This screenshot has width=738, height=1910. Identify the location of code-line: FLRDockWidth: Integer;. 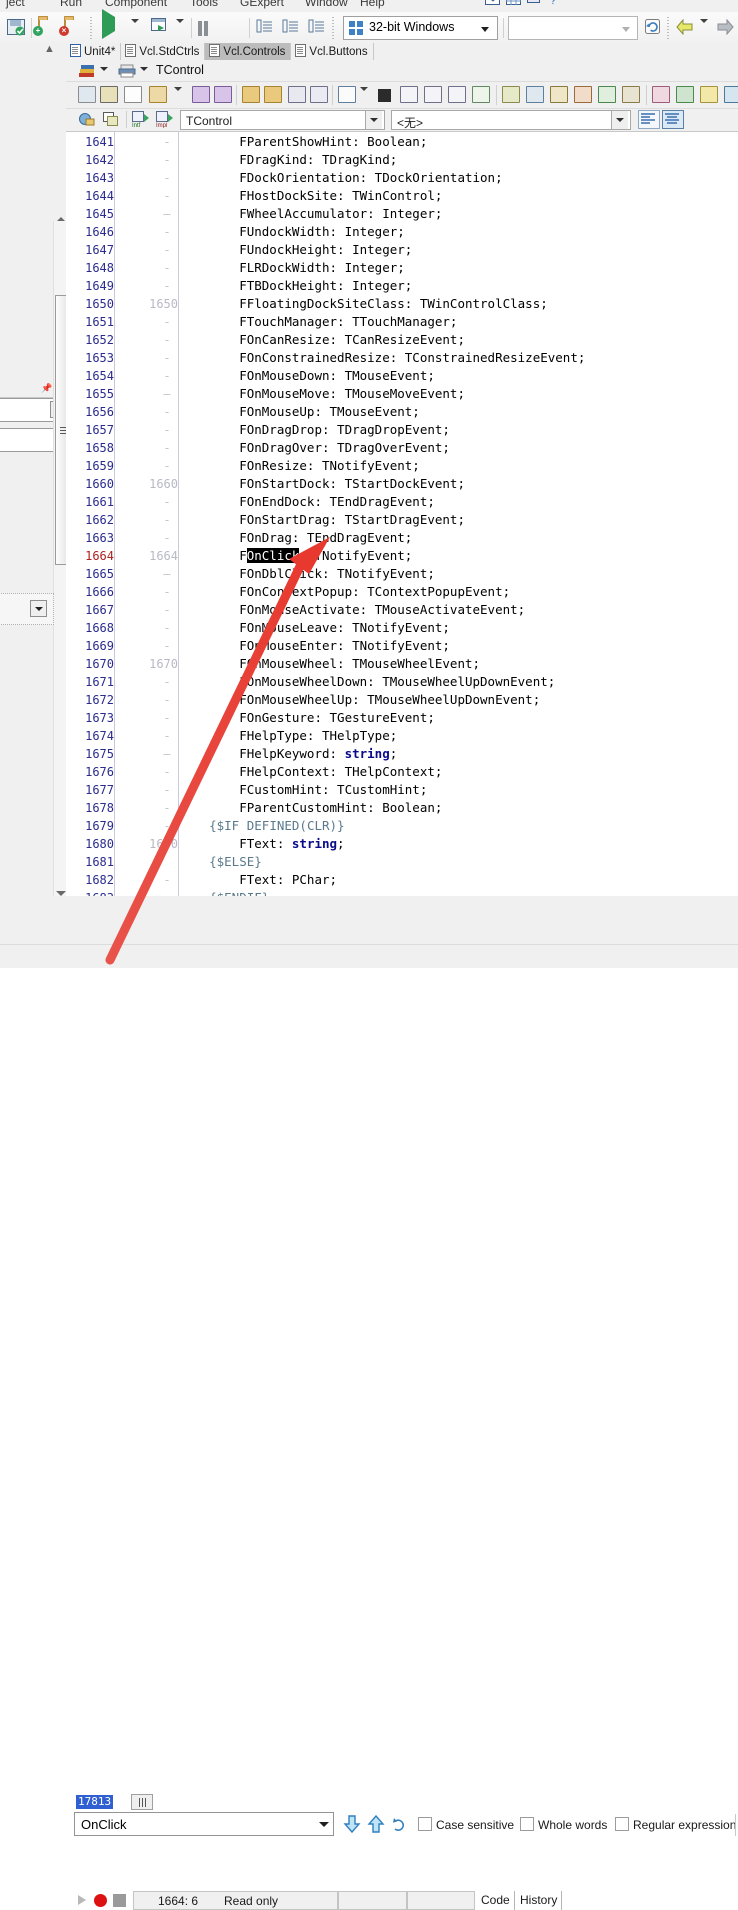
(292, 268).